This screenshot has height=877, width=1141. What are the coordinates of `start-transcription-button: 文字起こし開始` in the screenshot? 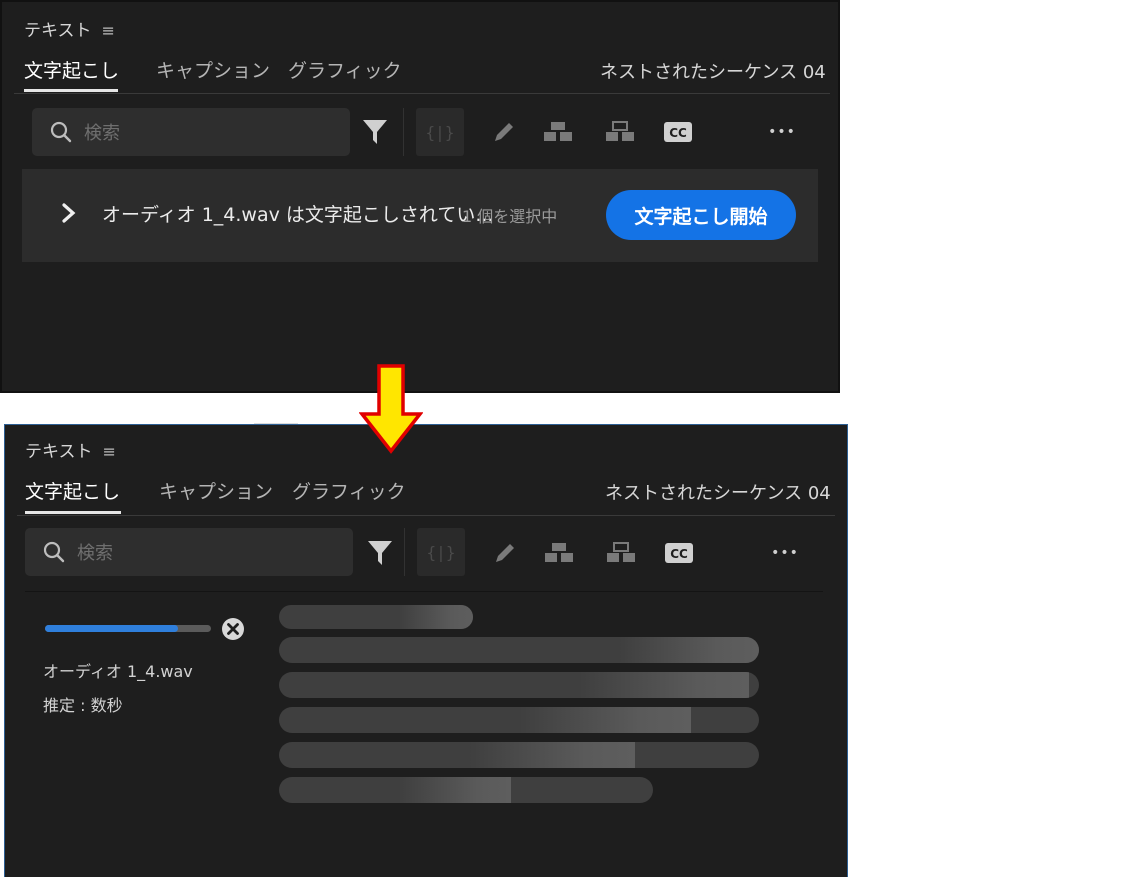 It's located at (701, 215).